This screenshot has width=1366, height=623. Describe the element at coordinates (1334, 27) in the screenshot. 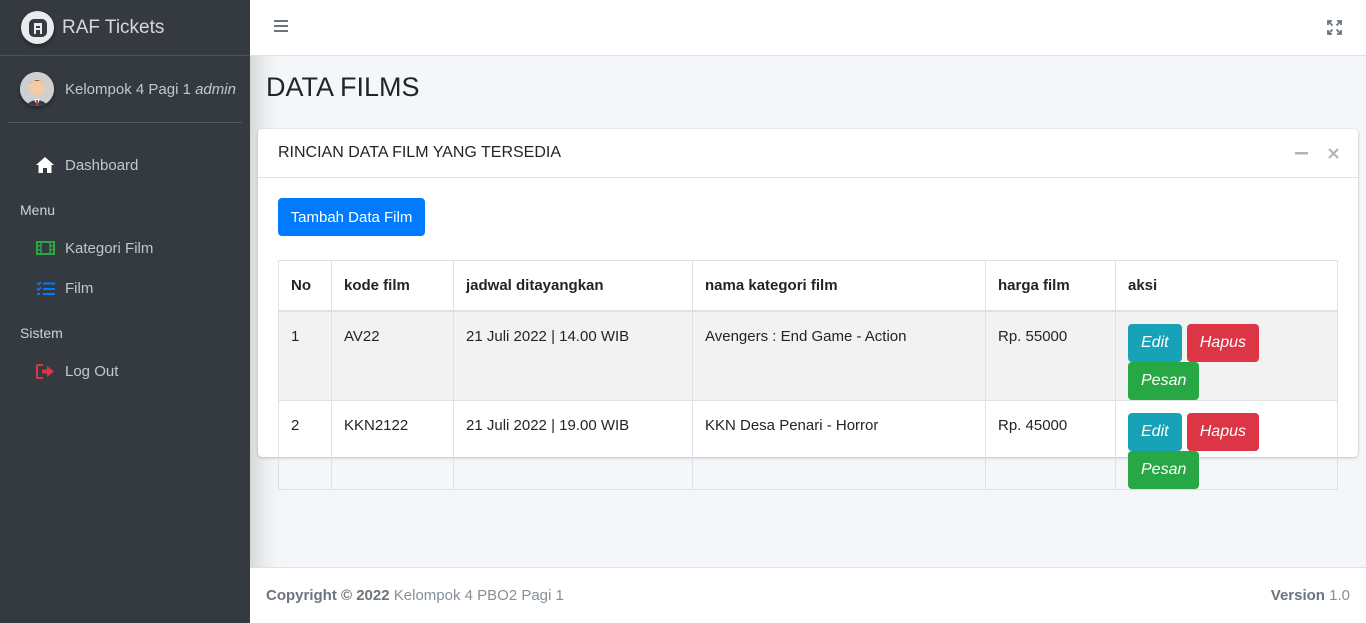

I see `fullscreen-icon` at that location.